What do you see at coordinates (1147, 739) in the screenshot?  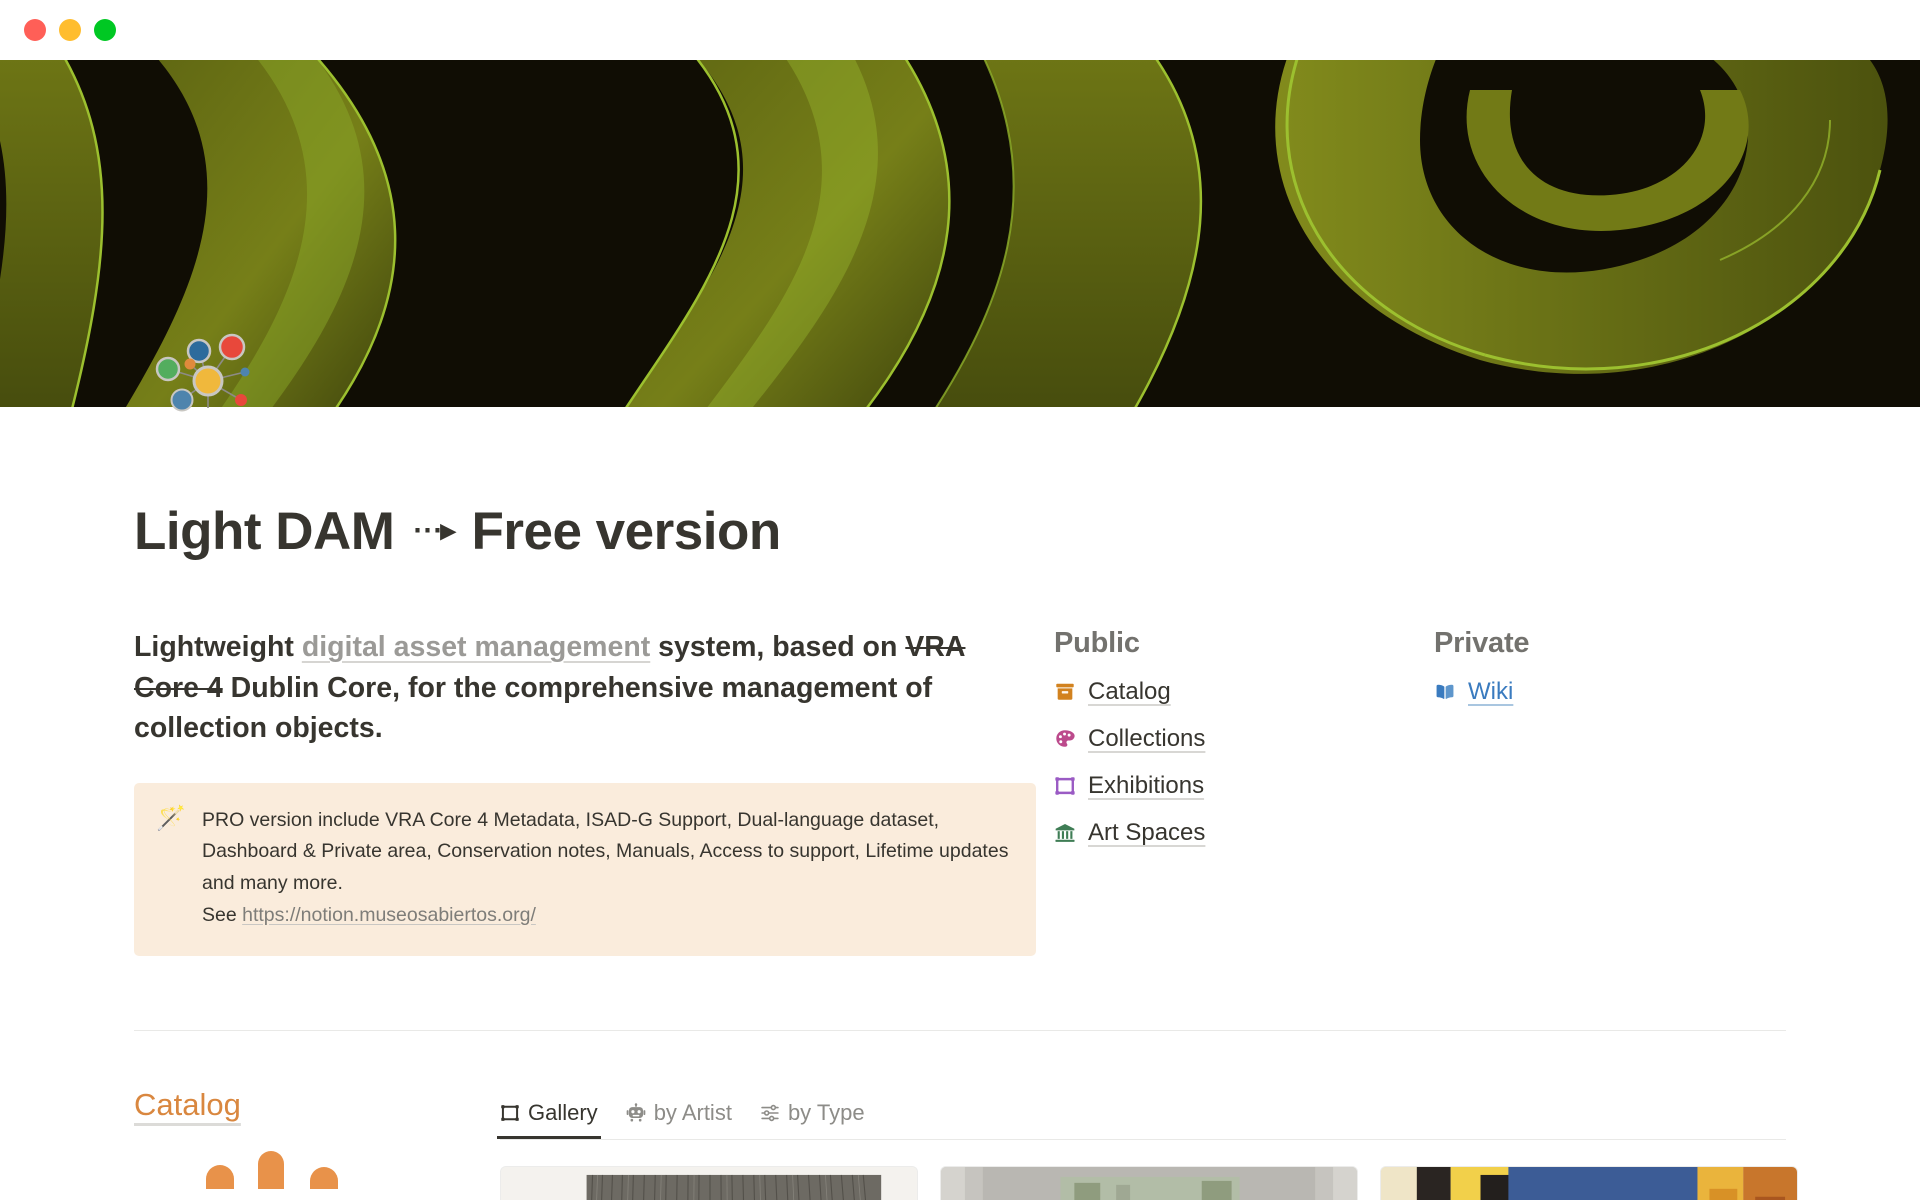 I see `public-link-label: Collections` at bounding box center [1147, 739].